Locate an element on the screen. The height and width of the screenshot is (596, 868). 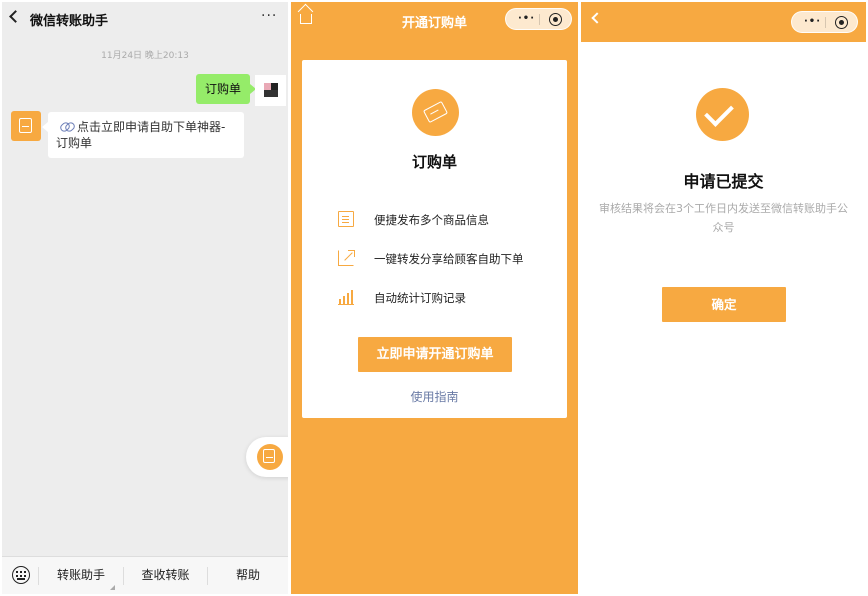
menu-item-help: 帮助 is located at coordinates (248, 575).